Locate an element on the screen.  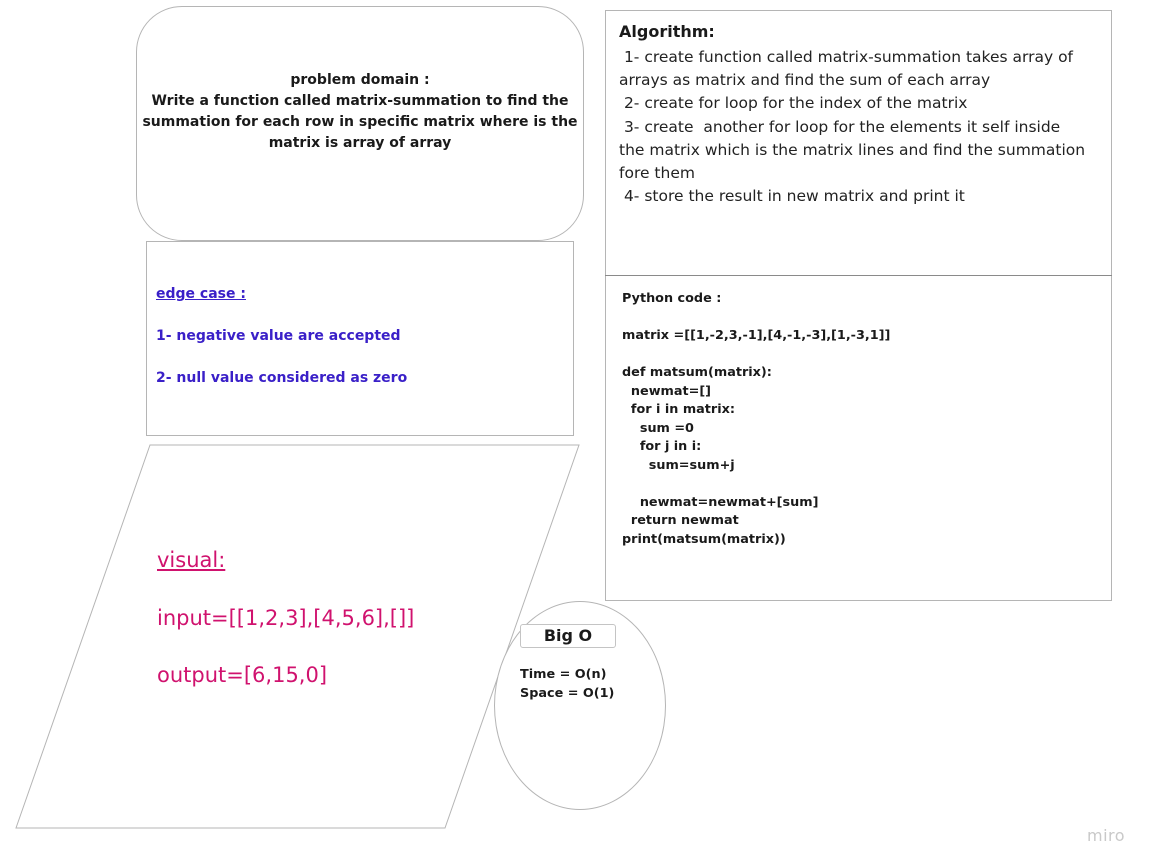
code-line: newmat=newmat+[sum] is located at coordinates (720, 502).